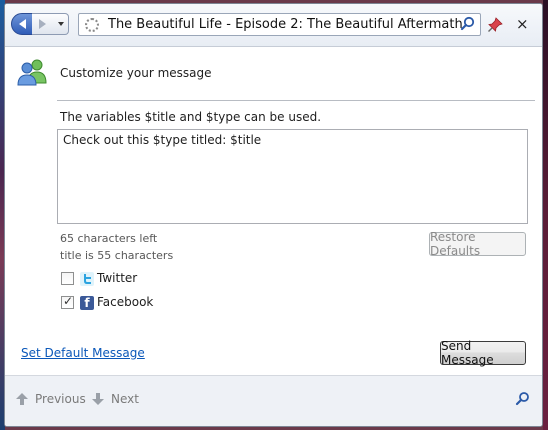 Image resolution: width=548 pixels, height=430 pixels. Describe the element at coordinates (285, 24) in the screenshot. I see `address-bar-title: The Beautiful Life - Episode 2` at that location.